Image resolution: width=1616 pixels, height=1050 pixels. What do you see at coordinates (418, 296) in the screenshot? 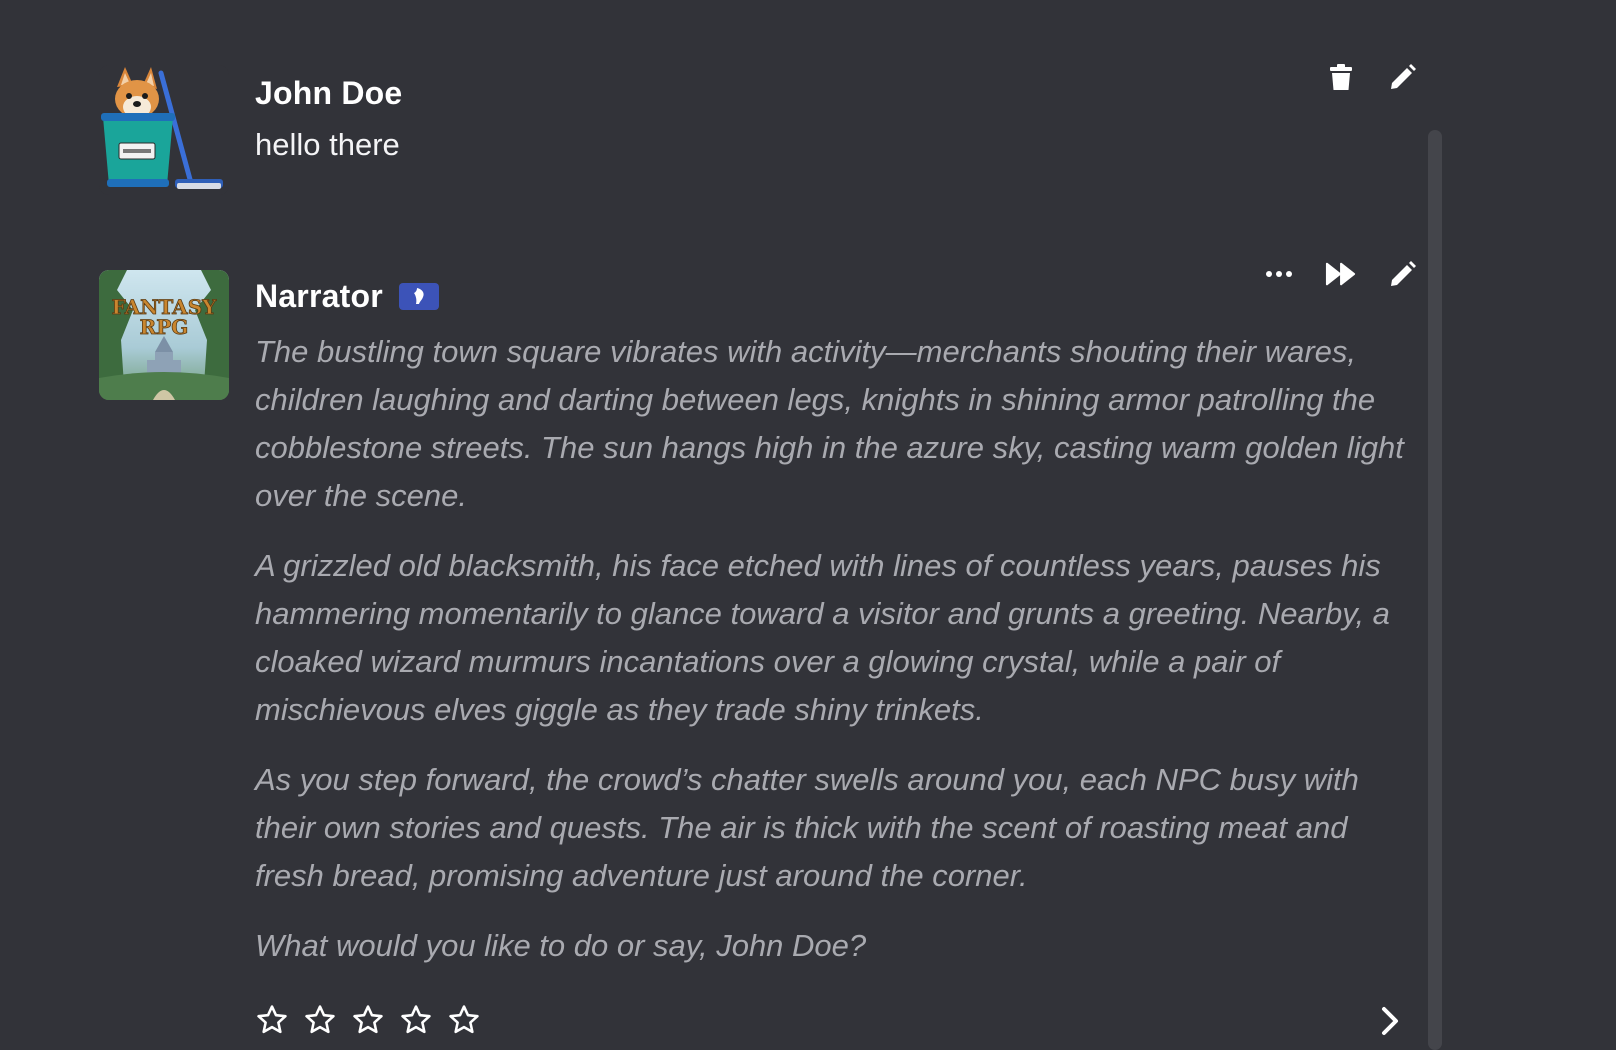
I see `bot-badge-icon` at bounding box center [418, 296].